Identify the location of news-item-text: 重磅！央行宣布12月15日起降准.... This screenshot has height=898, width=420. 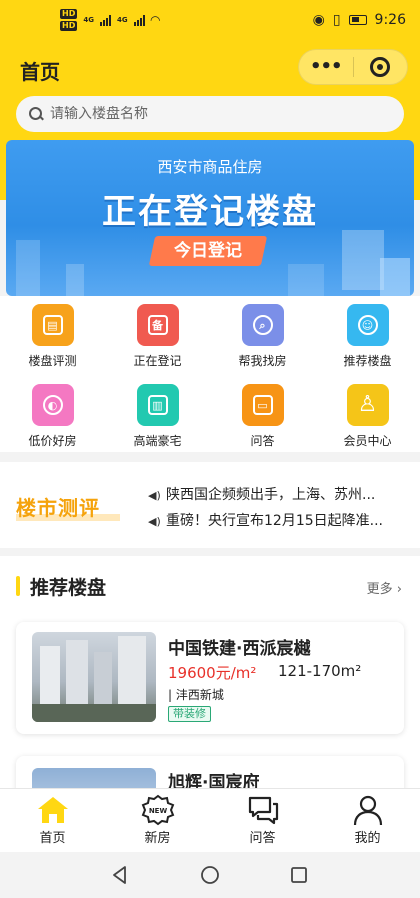
(274, 521).